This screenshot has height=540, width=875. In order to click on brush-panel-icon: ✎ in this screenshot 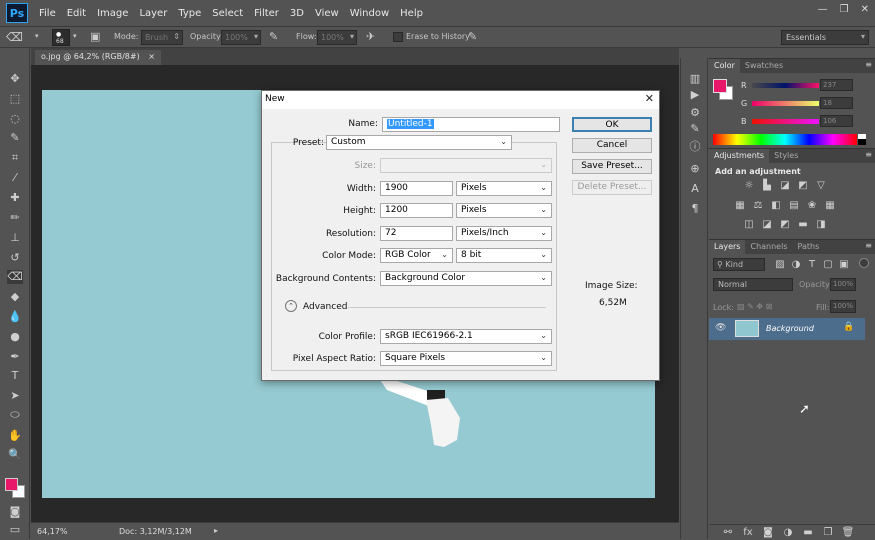, I will do `click(695, 129)`.